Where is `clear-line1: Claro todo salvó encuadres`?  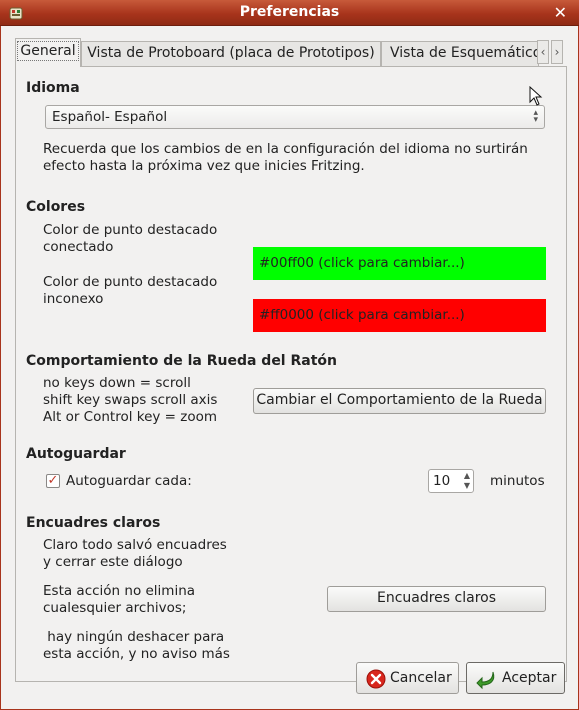
clear-line1: Claro todo salvó encuadres is located at coordinates (135, 545).